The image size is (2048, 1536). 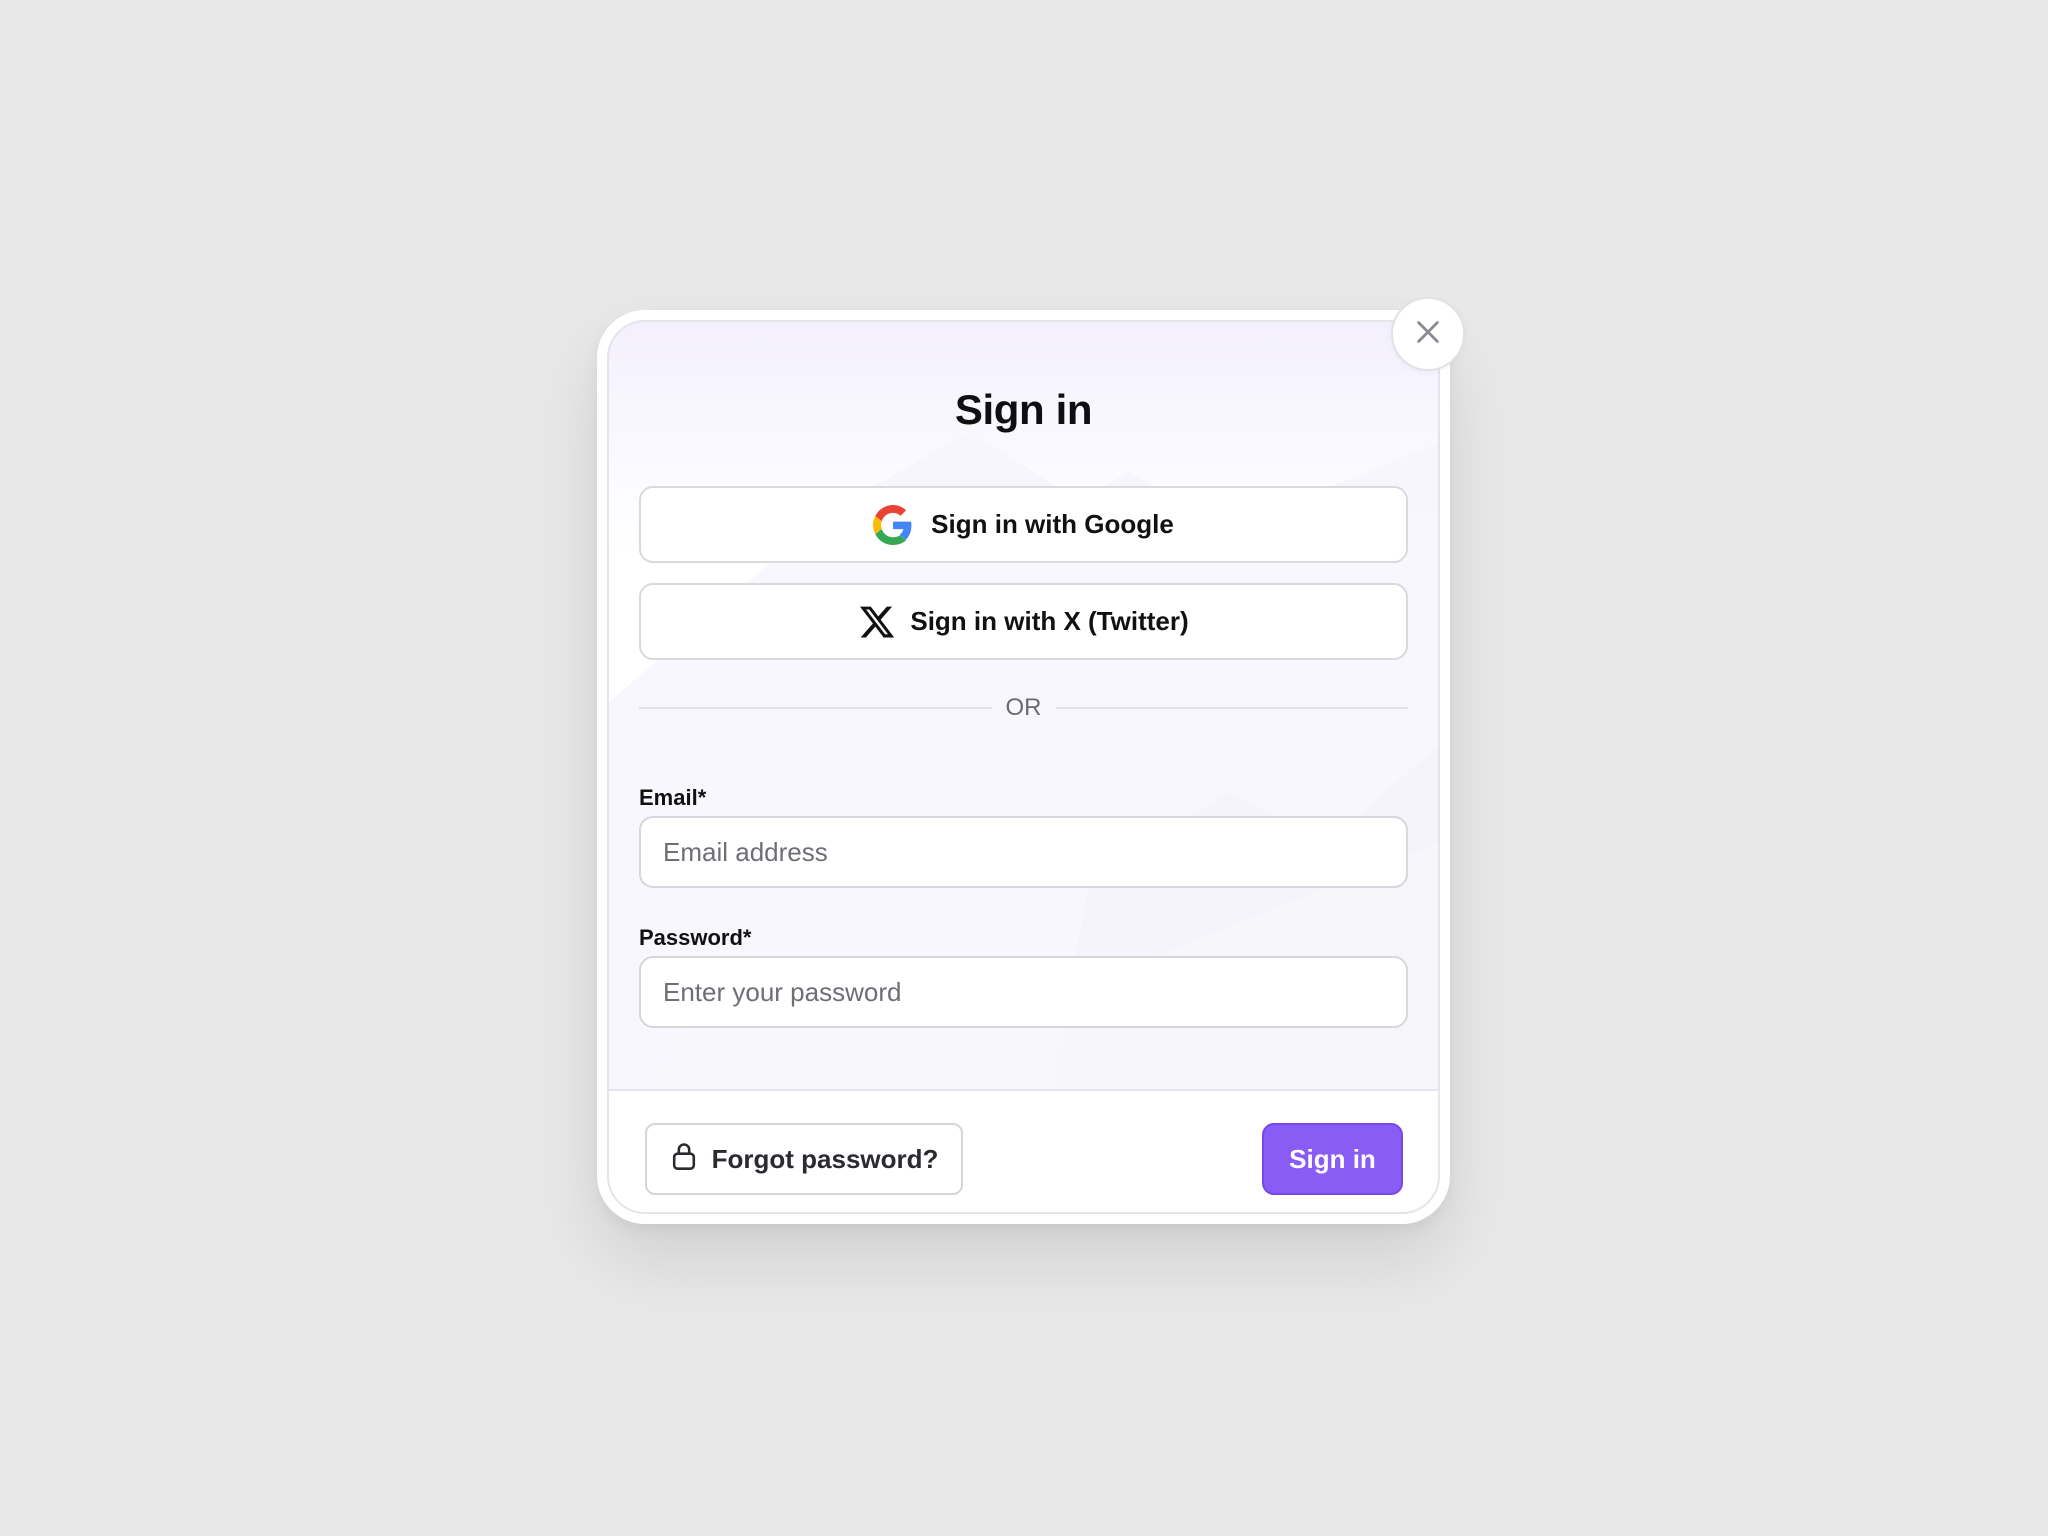 I want to click on close-button, so click(x=1428, y=334).